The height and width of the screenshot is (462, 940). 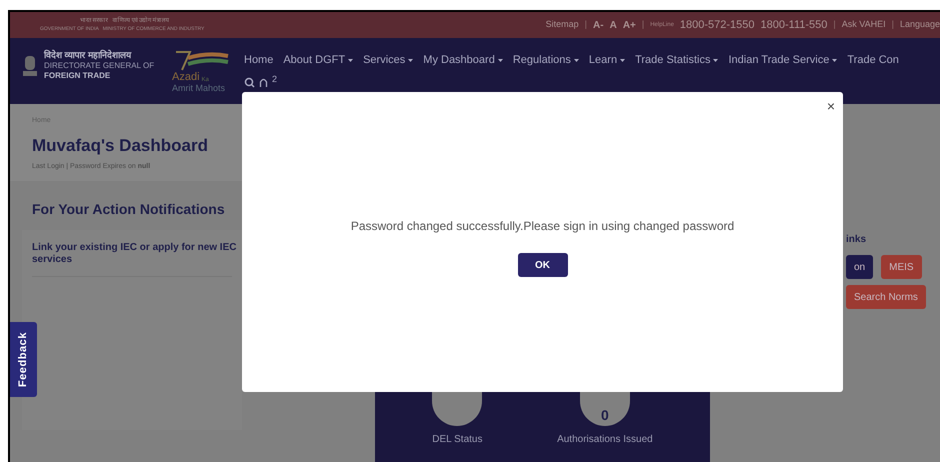 What do you see at coordinates (78, 76) in the screenshot?
I see `logo-line: FOREIGN TRADE` at bounding box center [78, 76].